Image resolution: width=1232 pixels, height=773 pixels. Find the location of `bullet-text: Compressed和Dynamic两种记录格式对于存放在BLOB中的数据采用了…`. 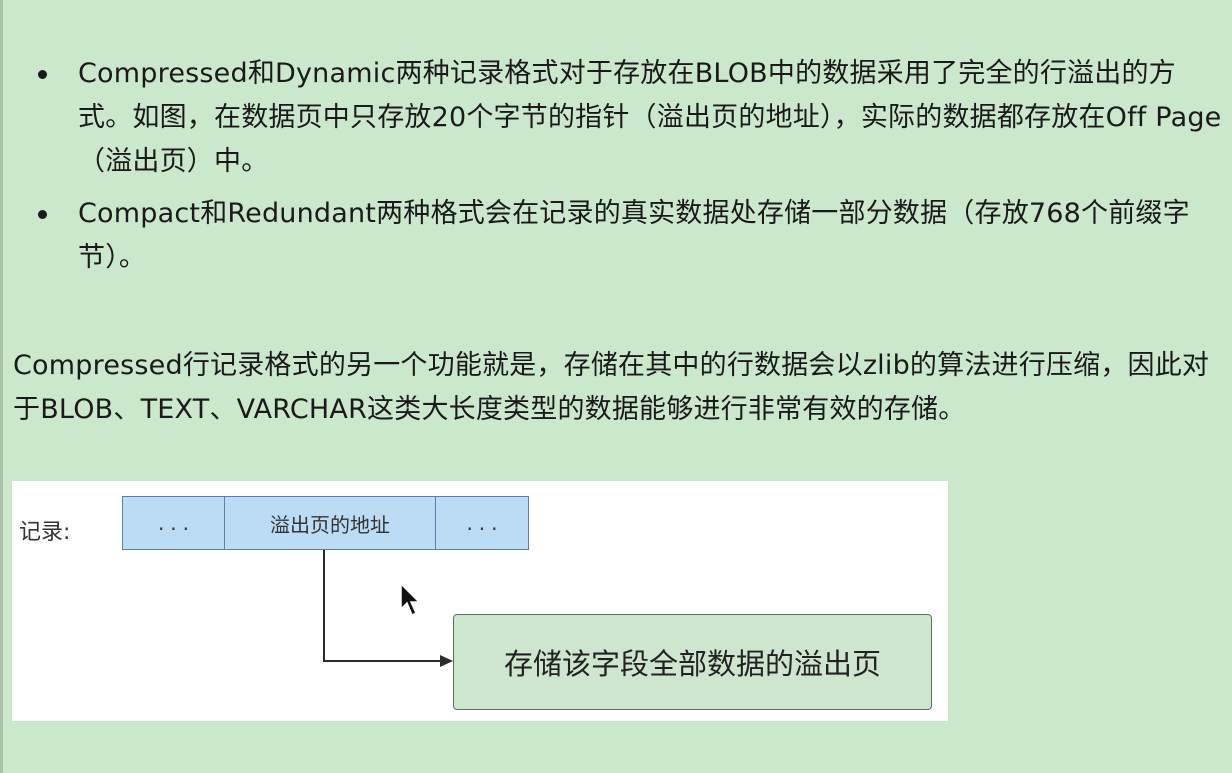

bullet-text: Compressed和Dynamic两种记录格式对于存放在BLOB中的数据采用了… is located at coordinates (650, 117).